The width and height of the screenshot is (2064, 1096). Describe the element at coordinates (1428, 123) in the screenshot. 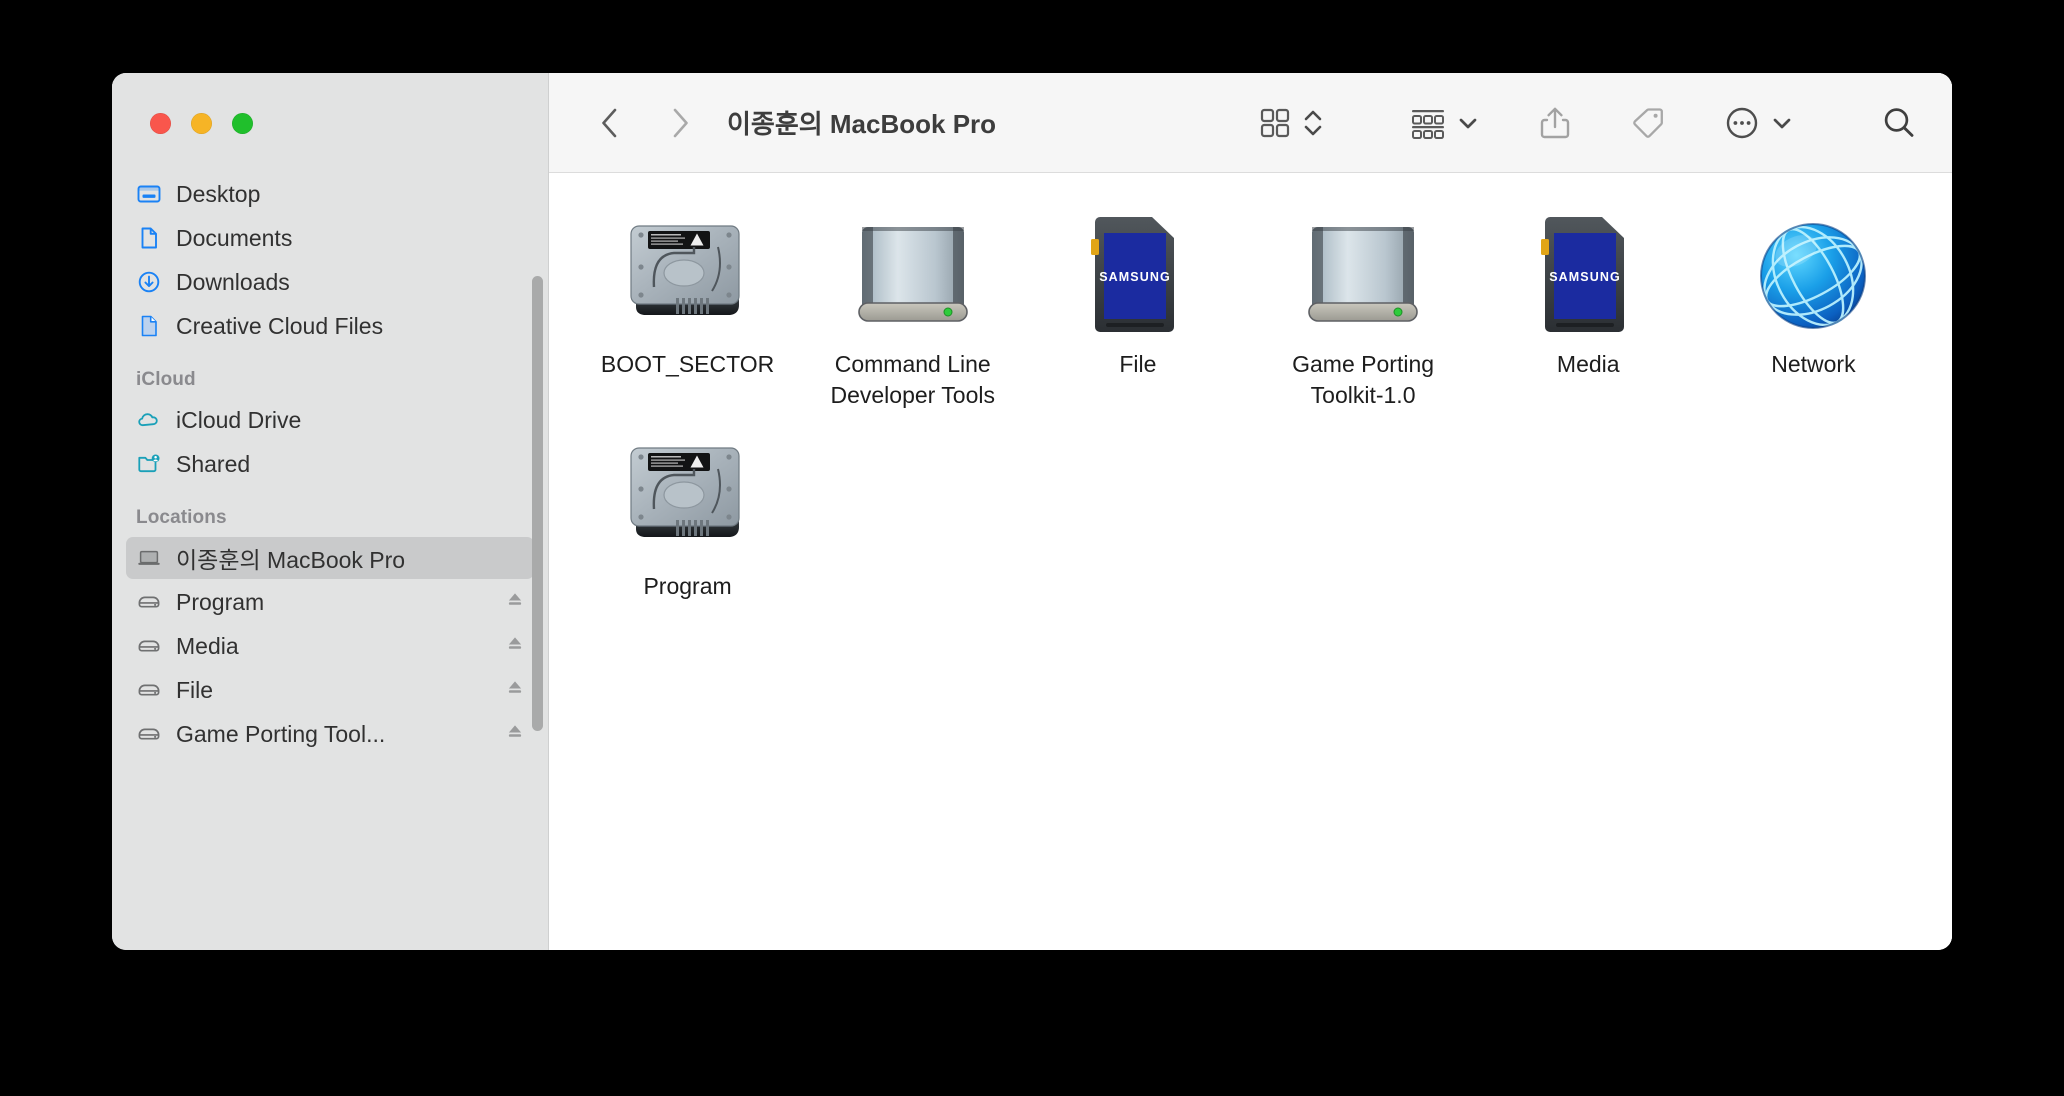

I see `group-by-icon` at that location.